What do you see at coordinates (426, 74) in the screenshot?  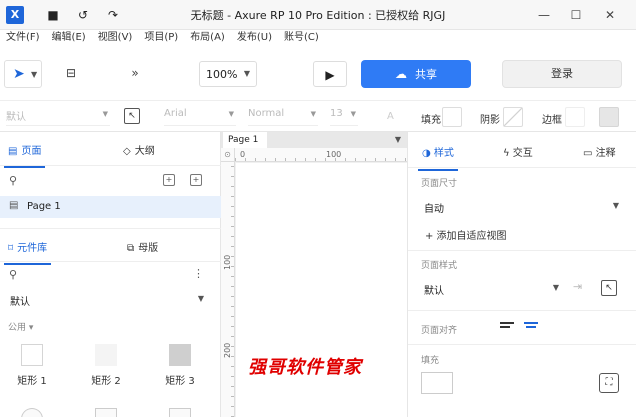 I see `share-label: 共享` at bounding box center [426, 74].